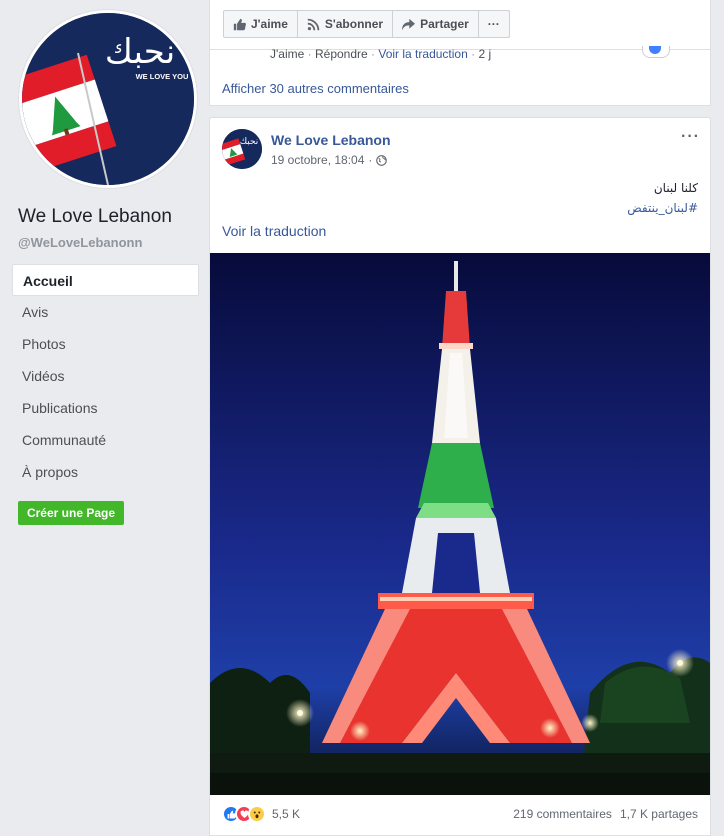  I want to click on nav-item-posts: Publications, so click(105, 408).